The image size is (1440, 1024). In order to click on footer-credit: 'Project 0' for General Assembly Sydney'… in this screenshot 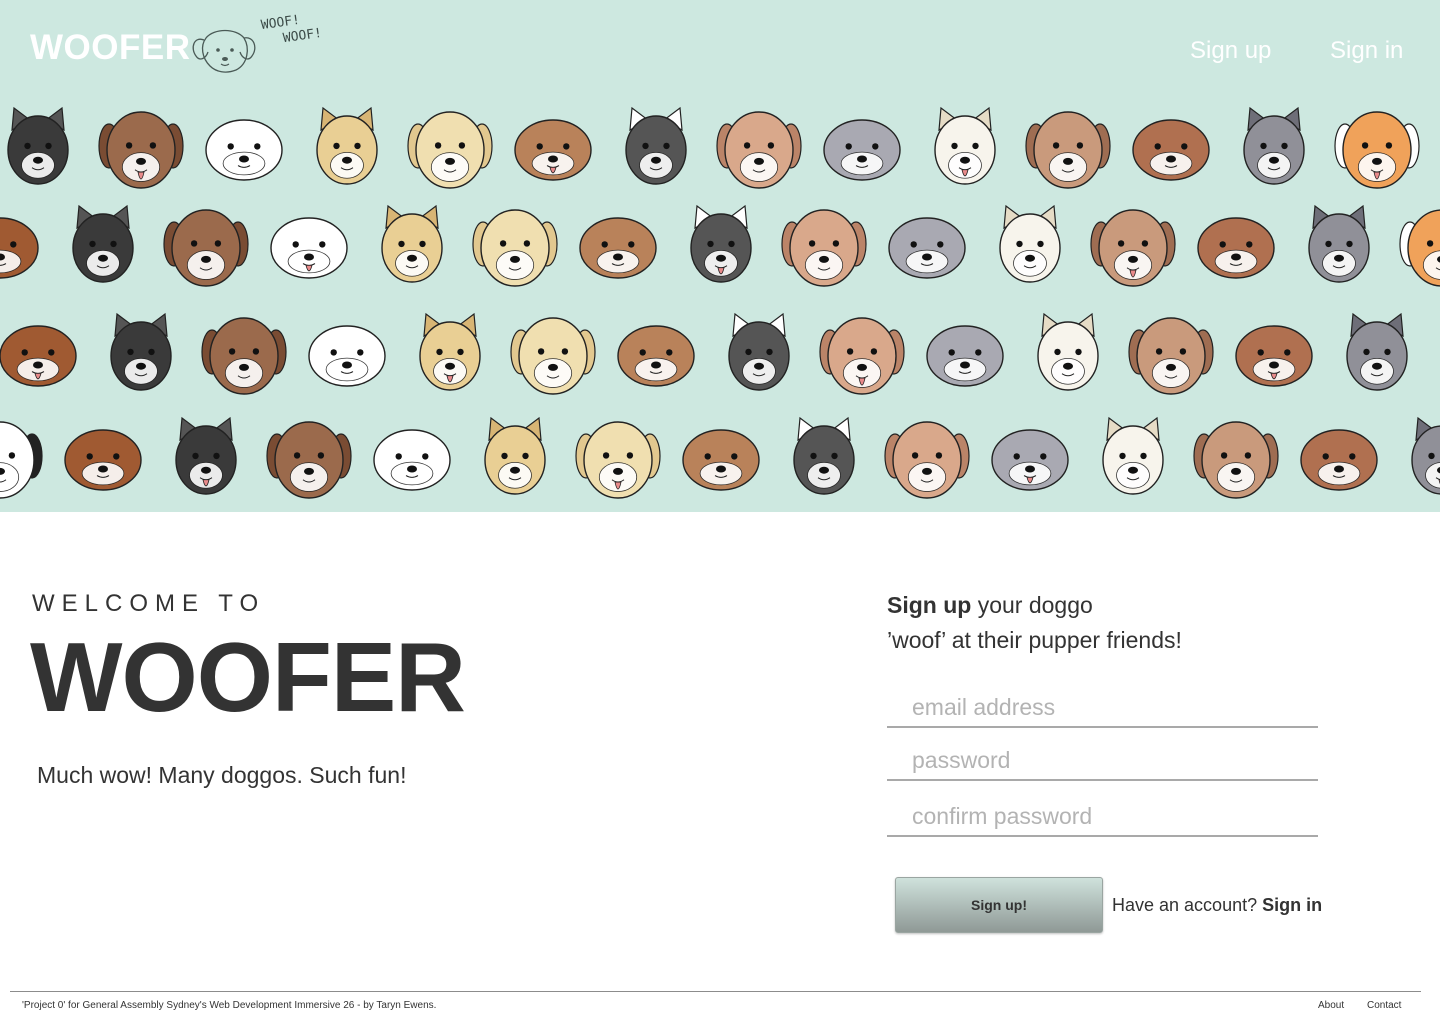, I will do `click(229, 1005)`.